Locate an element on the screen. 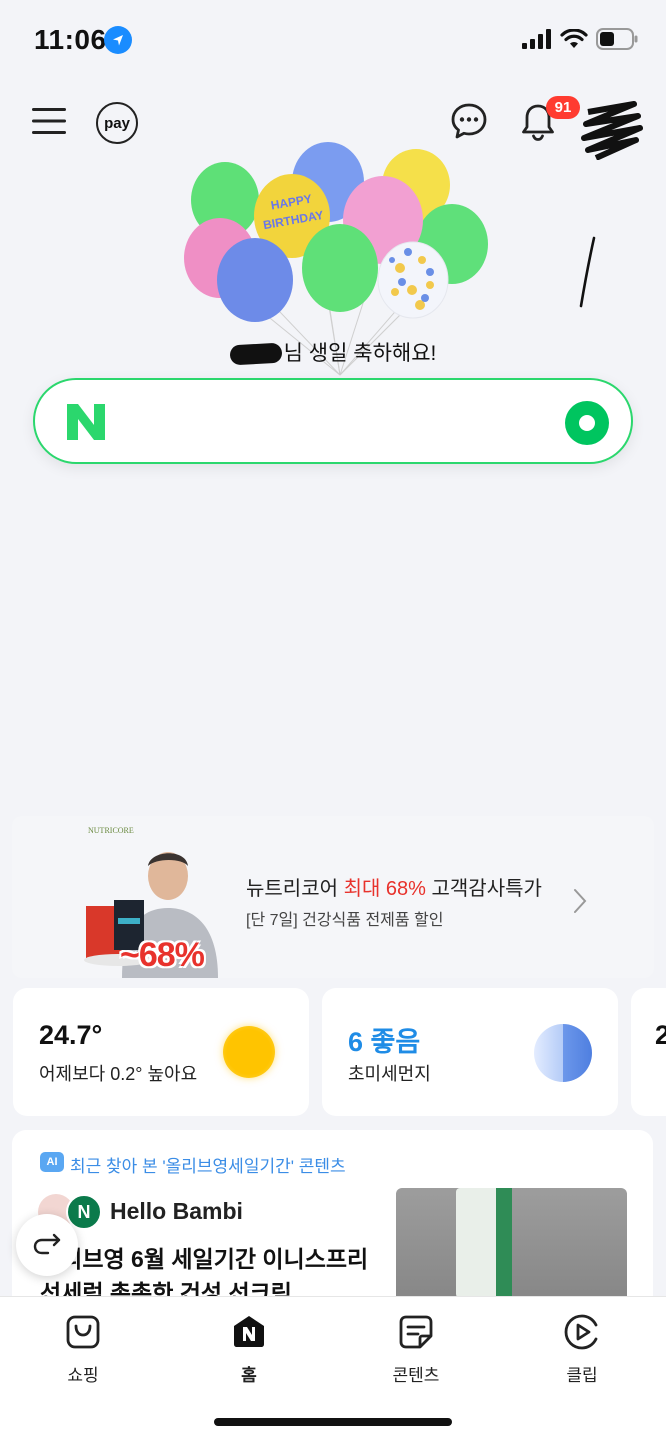 Image resolution: width=666 pixels, height=1440 pixels. status-bar: 11:06 is located at coordinates (333, 35).